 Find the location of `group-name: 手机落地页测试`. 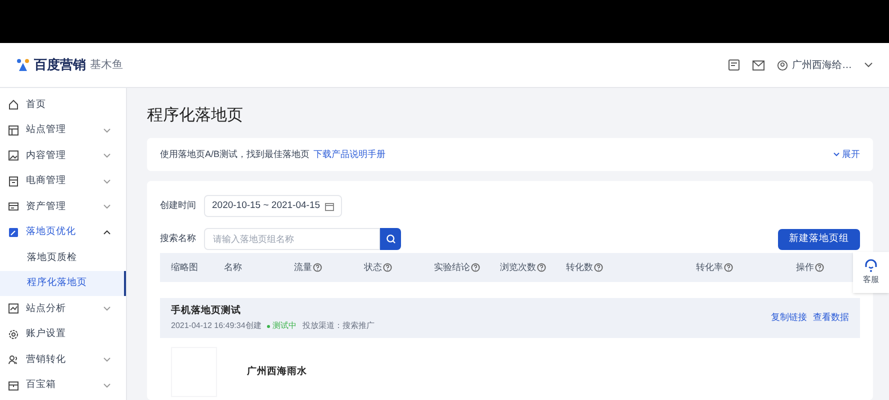

group-name: 手机落地页测试 is located at coordinates (206, 311).